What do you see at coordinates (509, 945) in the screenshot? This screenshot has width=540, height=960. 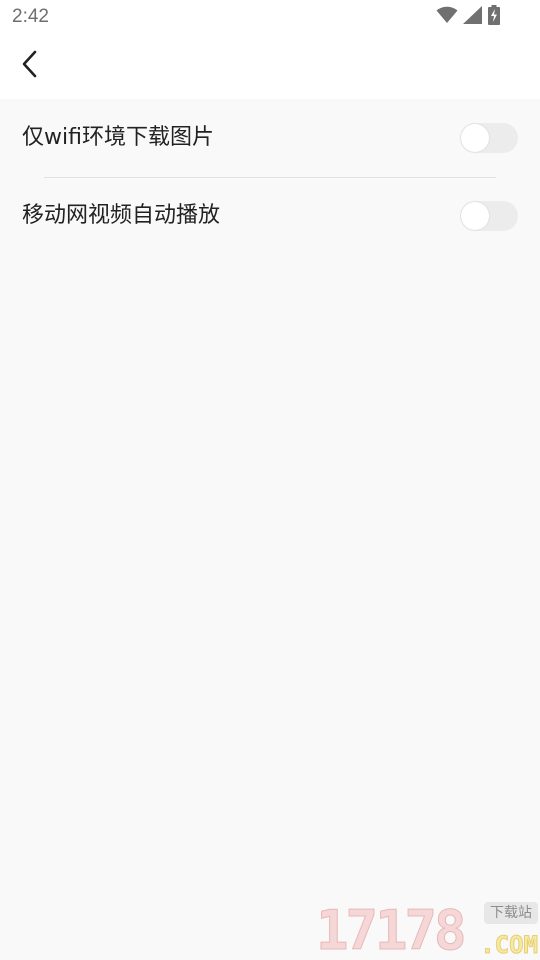 I see `watermark-domain: .COM` at bounding box center [509, 945].